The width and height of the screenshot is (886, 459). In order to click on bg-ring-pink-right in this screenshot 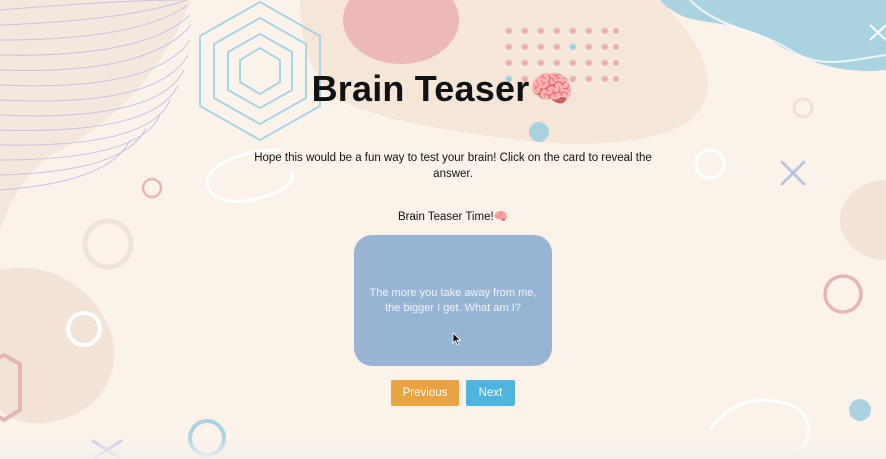, I will do `click(843, 294)`.